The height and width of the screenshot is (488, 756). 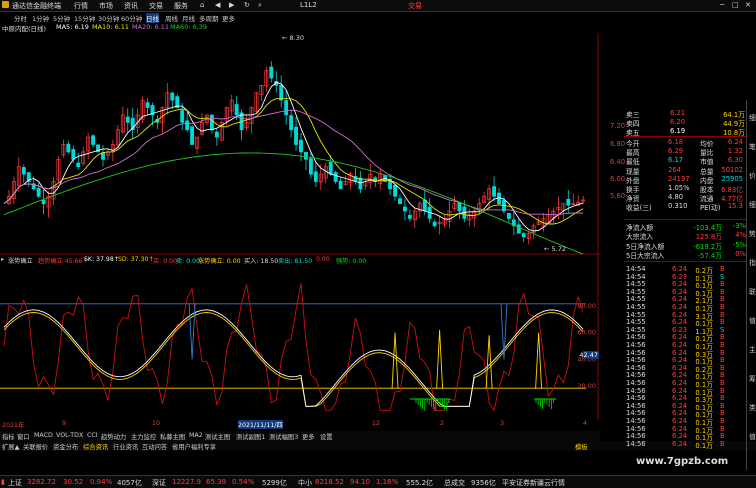 What do you see at coordinates (636, 443) in the screenshot?
I see `tick-time: 14:56` at bounding box center [636, 443].